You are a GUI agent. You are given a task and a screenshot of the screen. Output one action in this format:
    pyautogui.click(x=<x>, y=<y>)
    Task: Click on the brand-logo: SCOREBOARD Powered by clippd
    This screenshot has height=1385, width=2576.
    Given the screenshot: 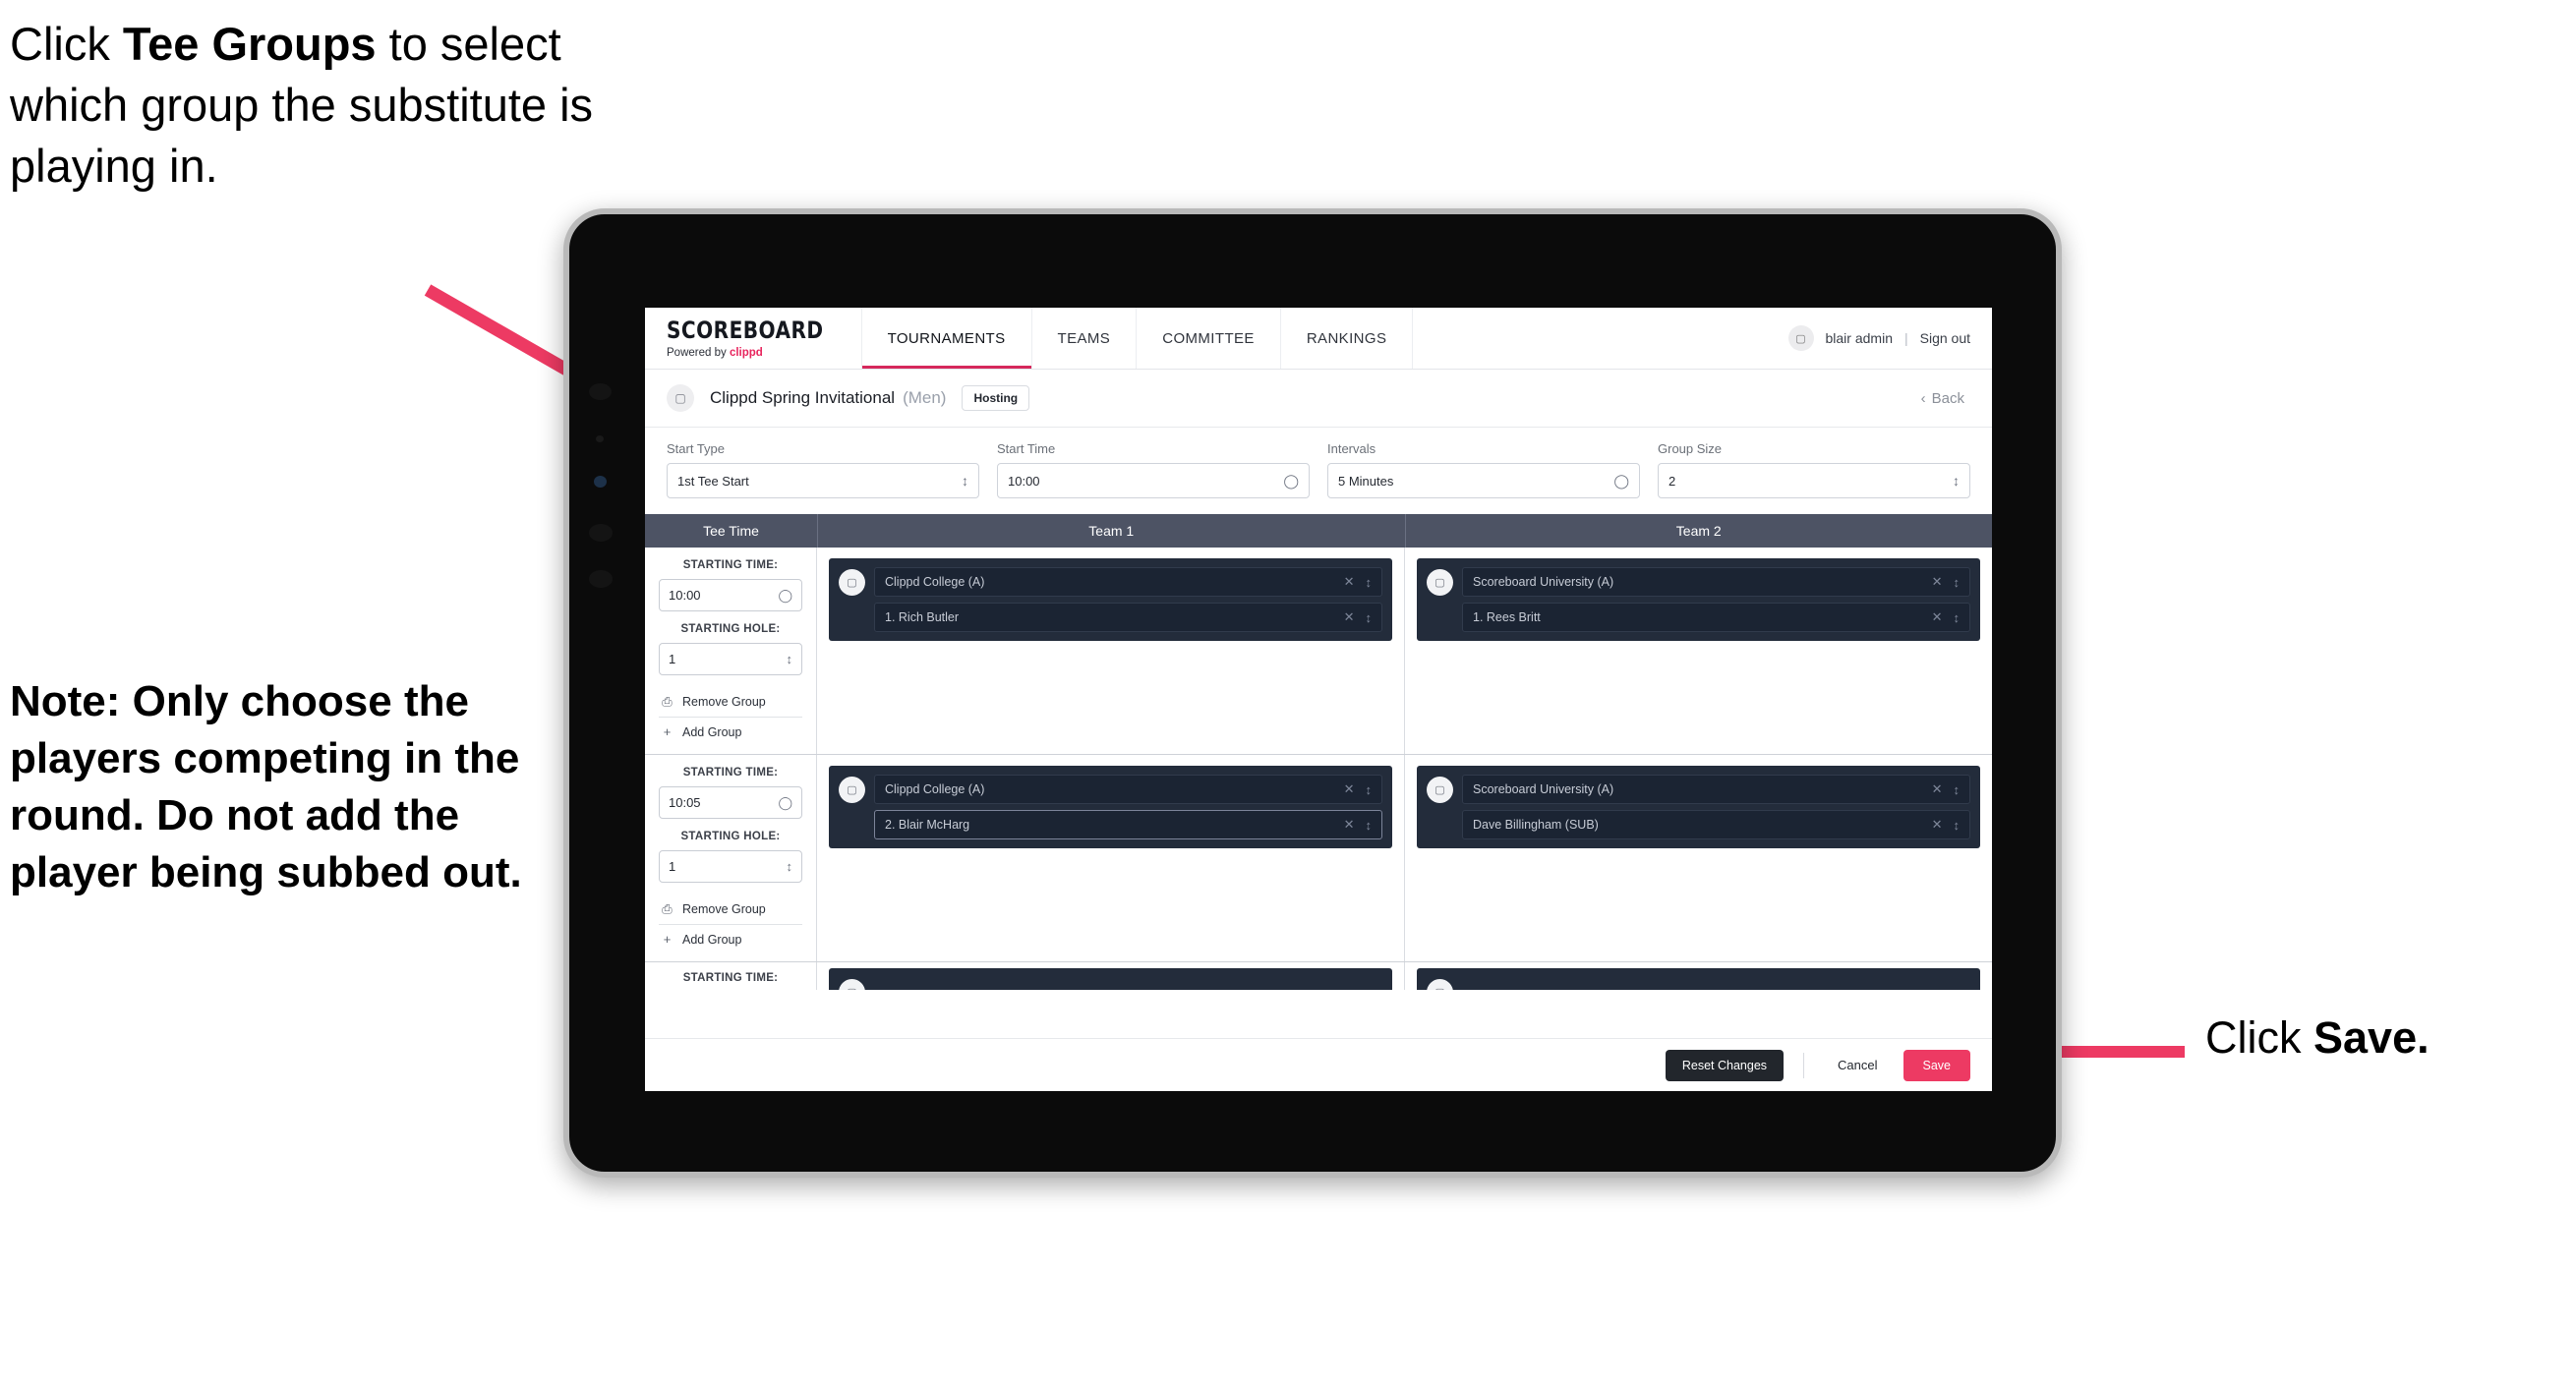 What is the action you would take?
    pyautogui.click(x=753, y=339)
    